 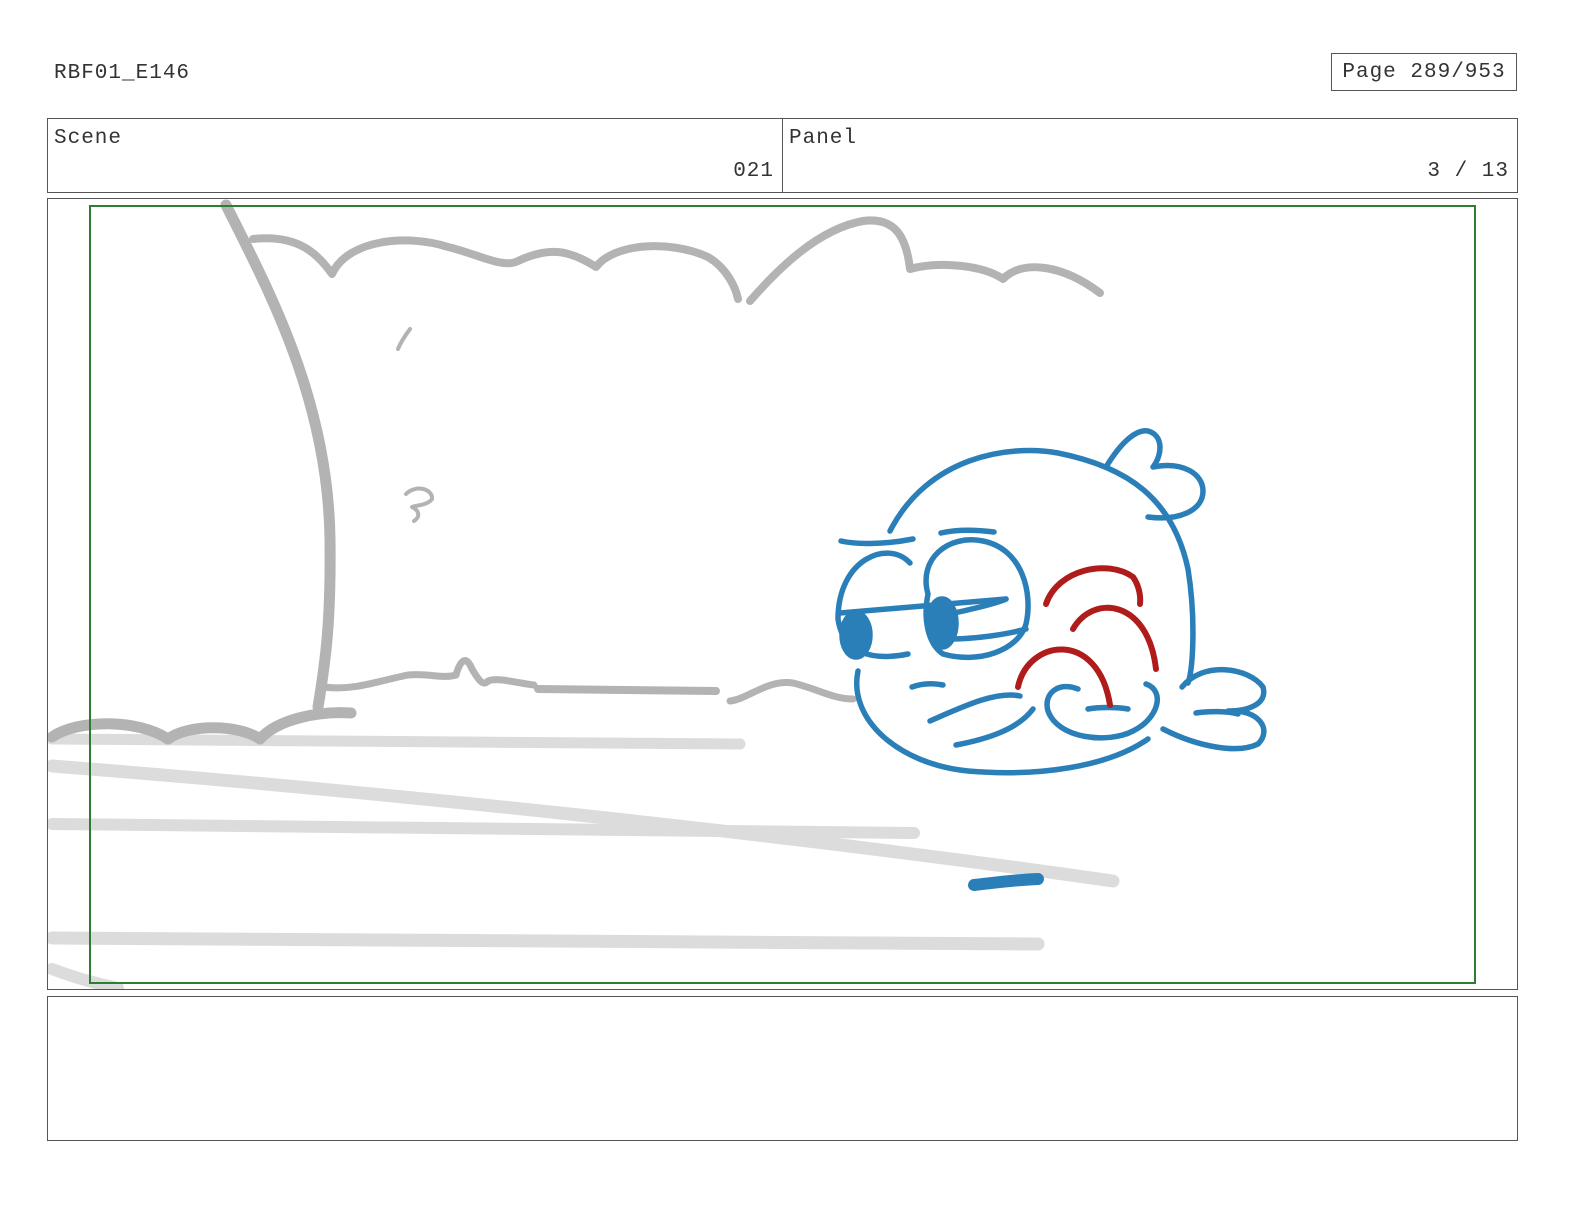 I want to click on document-id: RBF01_E146, so click(x=122, y=73).